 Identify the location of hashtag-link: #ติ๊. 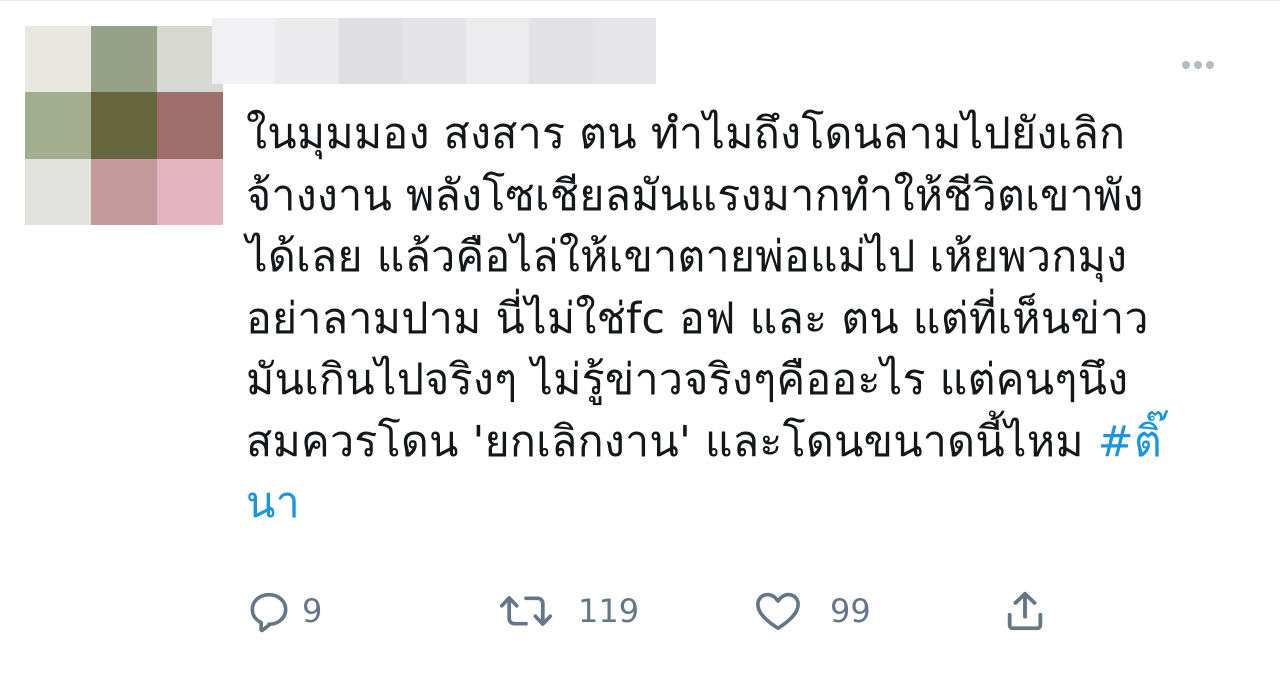
(1130, 442).